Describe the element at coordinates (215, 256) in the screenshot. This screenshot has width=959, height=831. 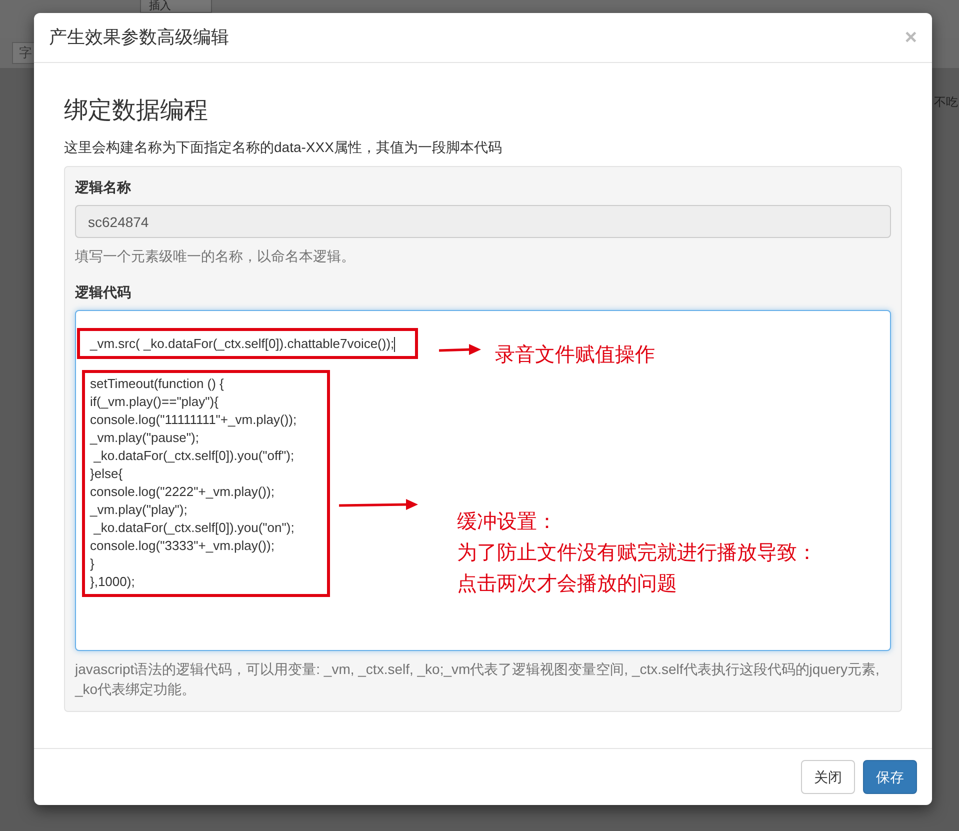
I see `help-text: 填写一个元素级唯一的名称，以命名本逻辑。` at that location.